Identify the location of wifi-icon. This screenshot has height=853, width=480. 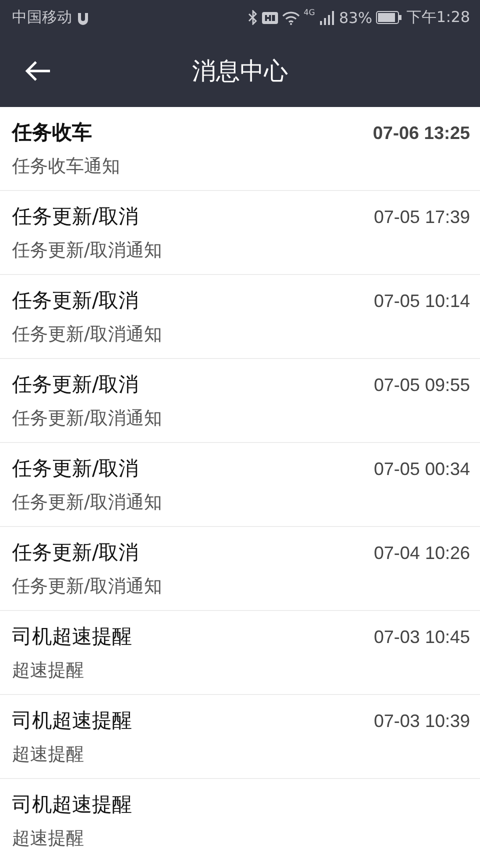
(291, 17).